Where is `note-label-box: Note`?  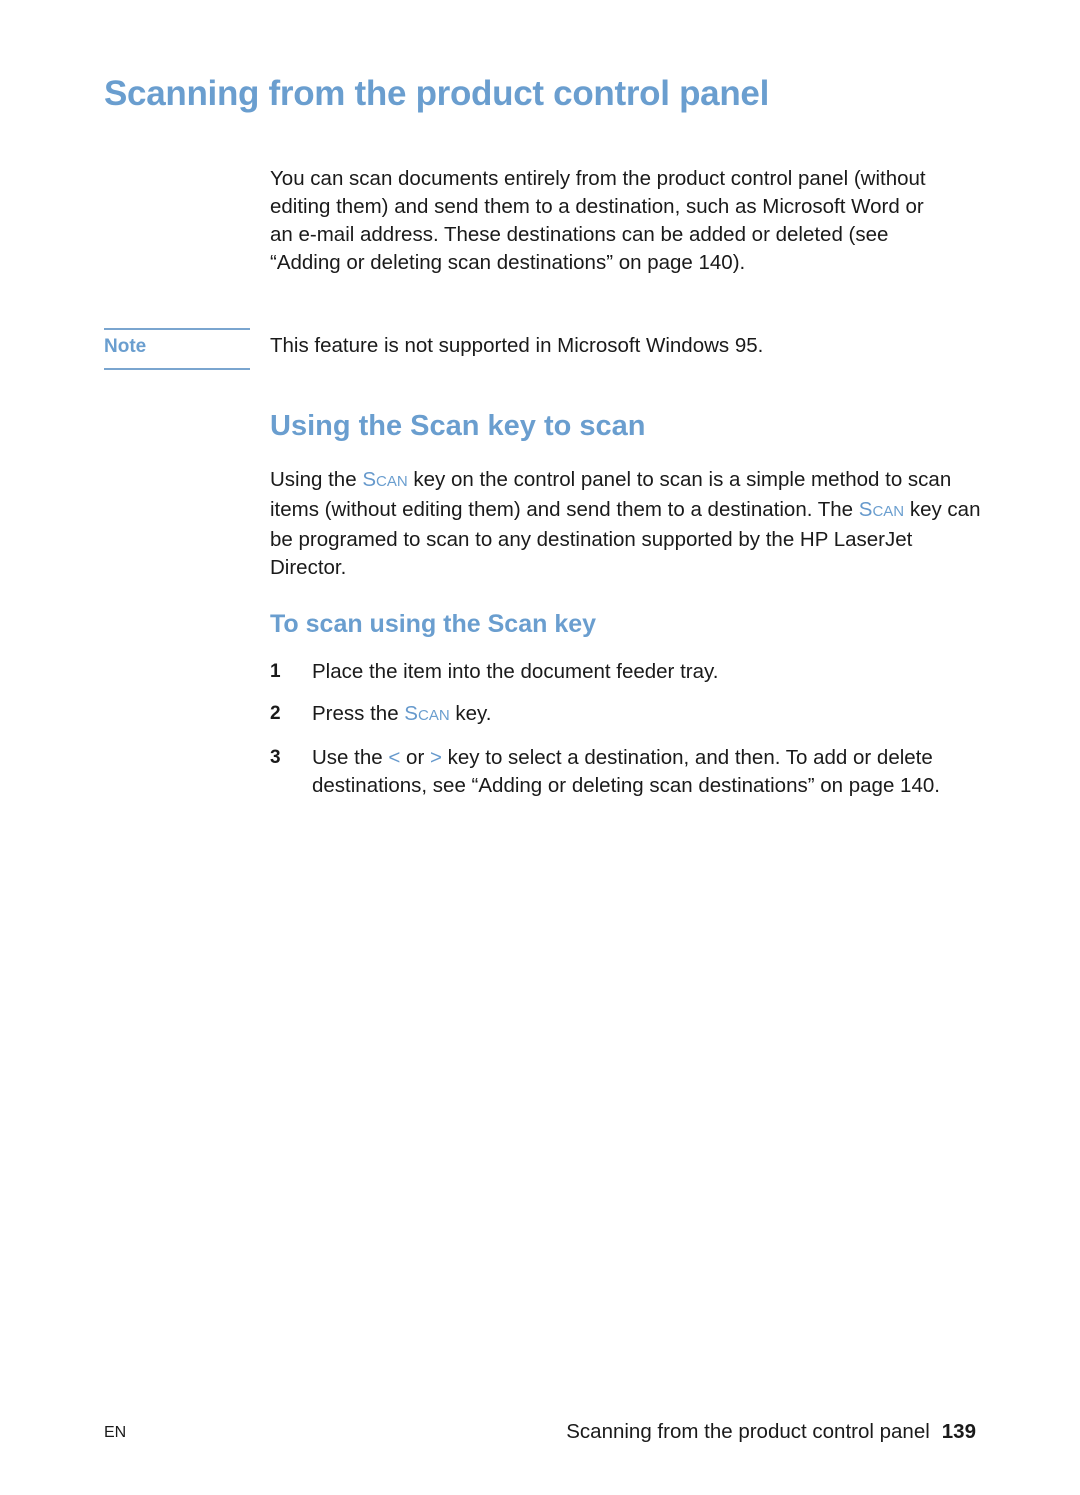 note-label-box: Note is located at coordinates (177, 349).